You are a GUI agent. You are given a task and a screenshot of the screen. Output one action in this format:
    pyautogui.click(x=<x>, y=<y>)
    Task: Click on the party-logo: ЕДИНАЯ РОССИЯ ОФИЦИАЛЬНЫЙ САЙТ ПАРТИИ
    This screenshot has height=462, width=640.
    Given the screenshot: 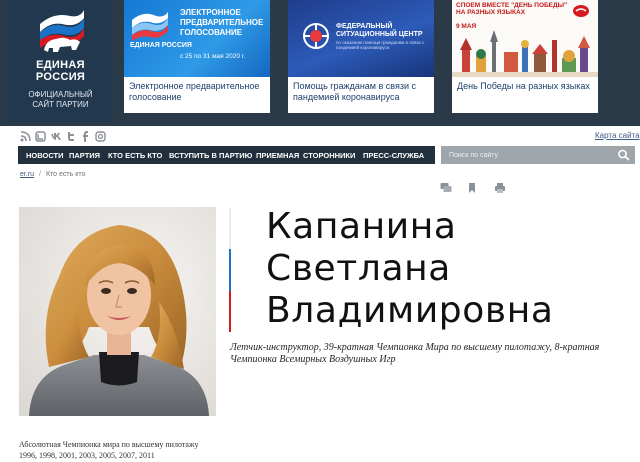 What is the action you would take?
    pyautogui.click(x=60, y=61)
    